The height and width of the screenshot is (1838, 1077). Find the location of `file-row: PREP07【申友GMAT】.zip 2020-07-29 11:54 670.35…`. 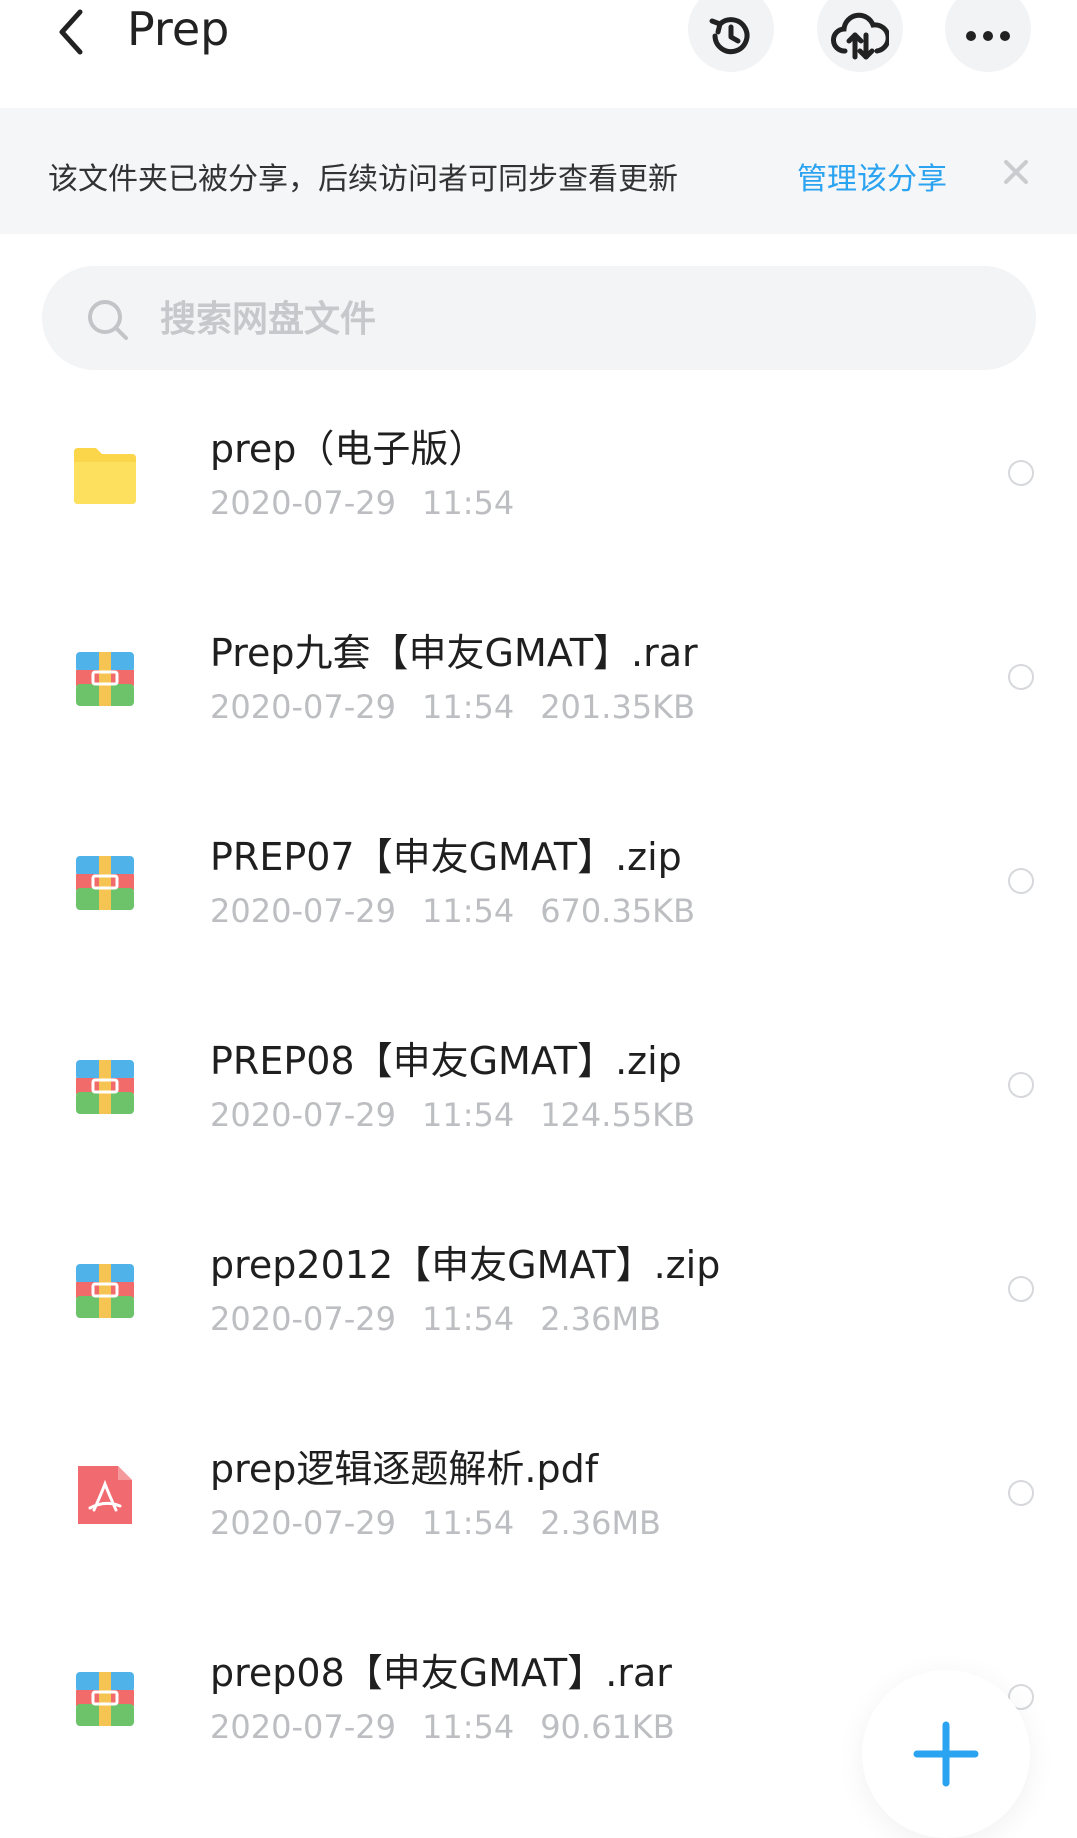

file-row: PREP07【申友GMAT】.zip 2020-07-29 11:54 670.35… is located at coordinates (538, 880).